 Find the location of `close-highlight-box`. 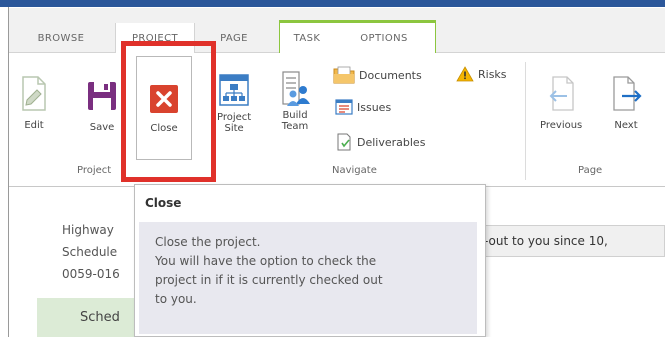

close-highlight-box is located at coordinates (168, 111).